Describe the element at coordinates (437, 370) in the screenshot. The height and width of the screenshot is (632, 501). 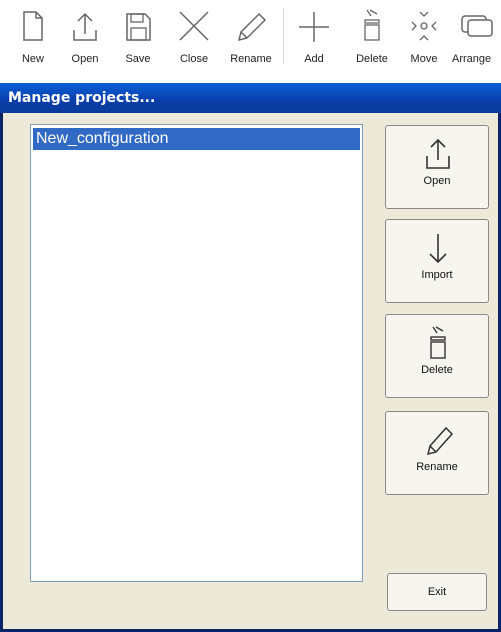
I see `delete-button-label: Delete` at that location.